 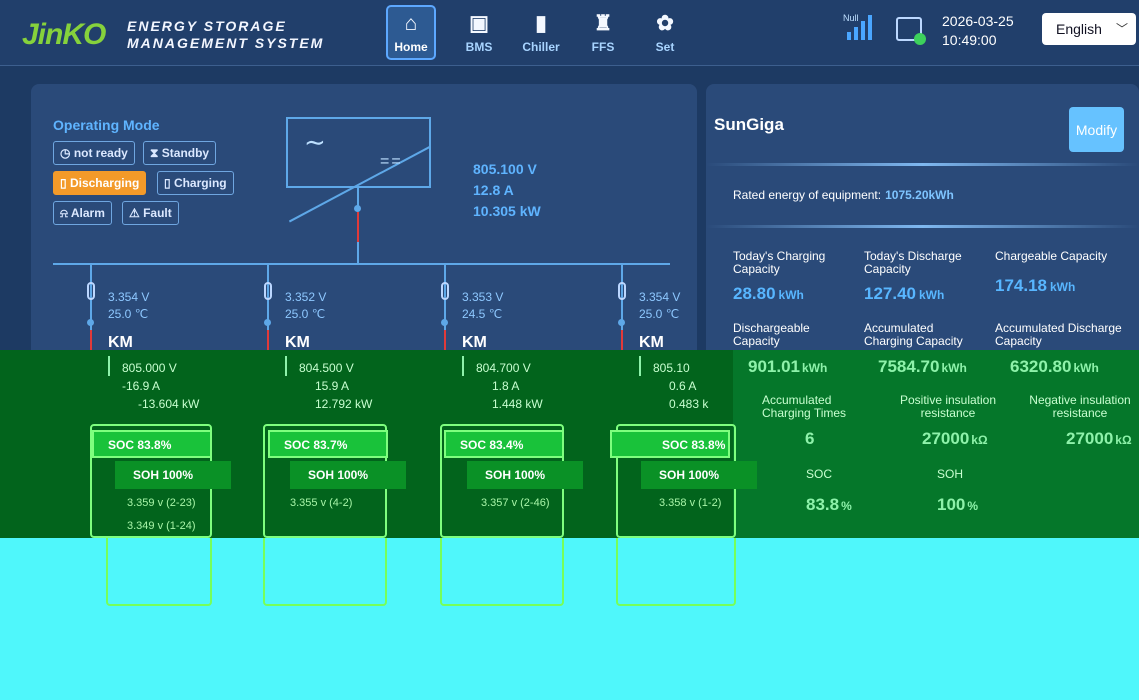 I want to click on nav-ffs: ♜ FFS, so click(x=603, y=32).